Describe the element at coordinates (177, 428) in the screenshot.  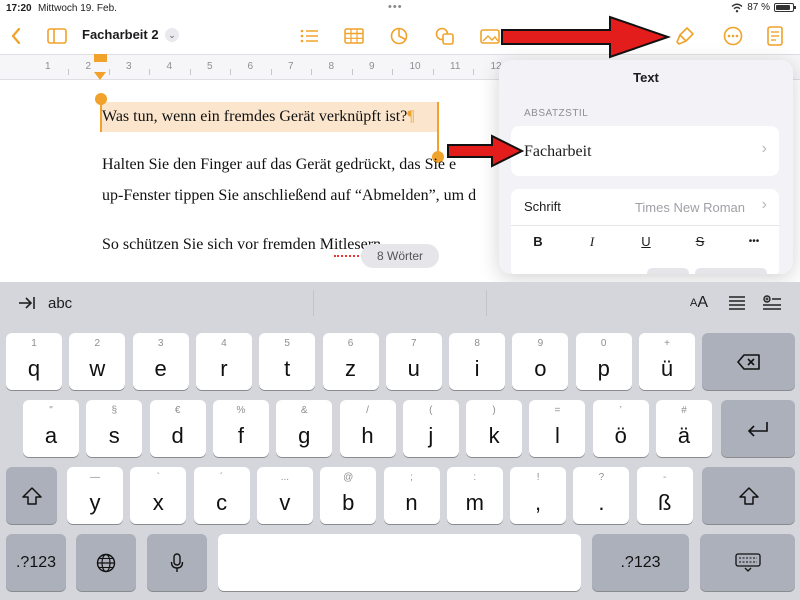
I see `letter-key: € d` at that location.